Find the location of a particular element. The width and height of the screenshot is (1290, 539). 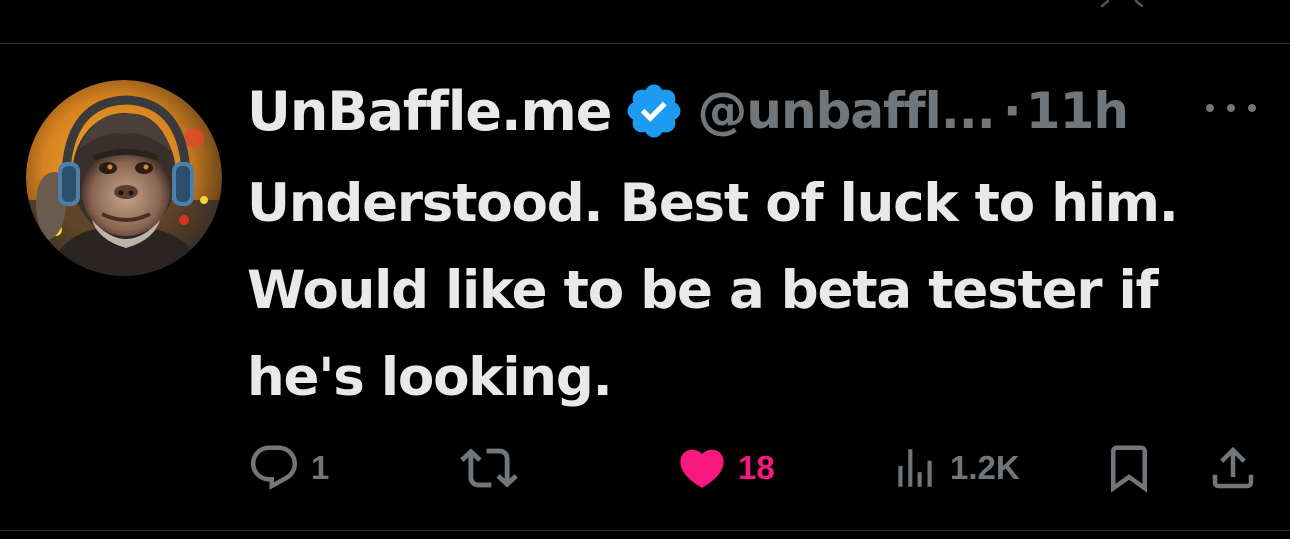

share-button is located at coordinates (1233, 468).